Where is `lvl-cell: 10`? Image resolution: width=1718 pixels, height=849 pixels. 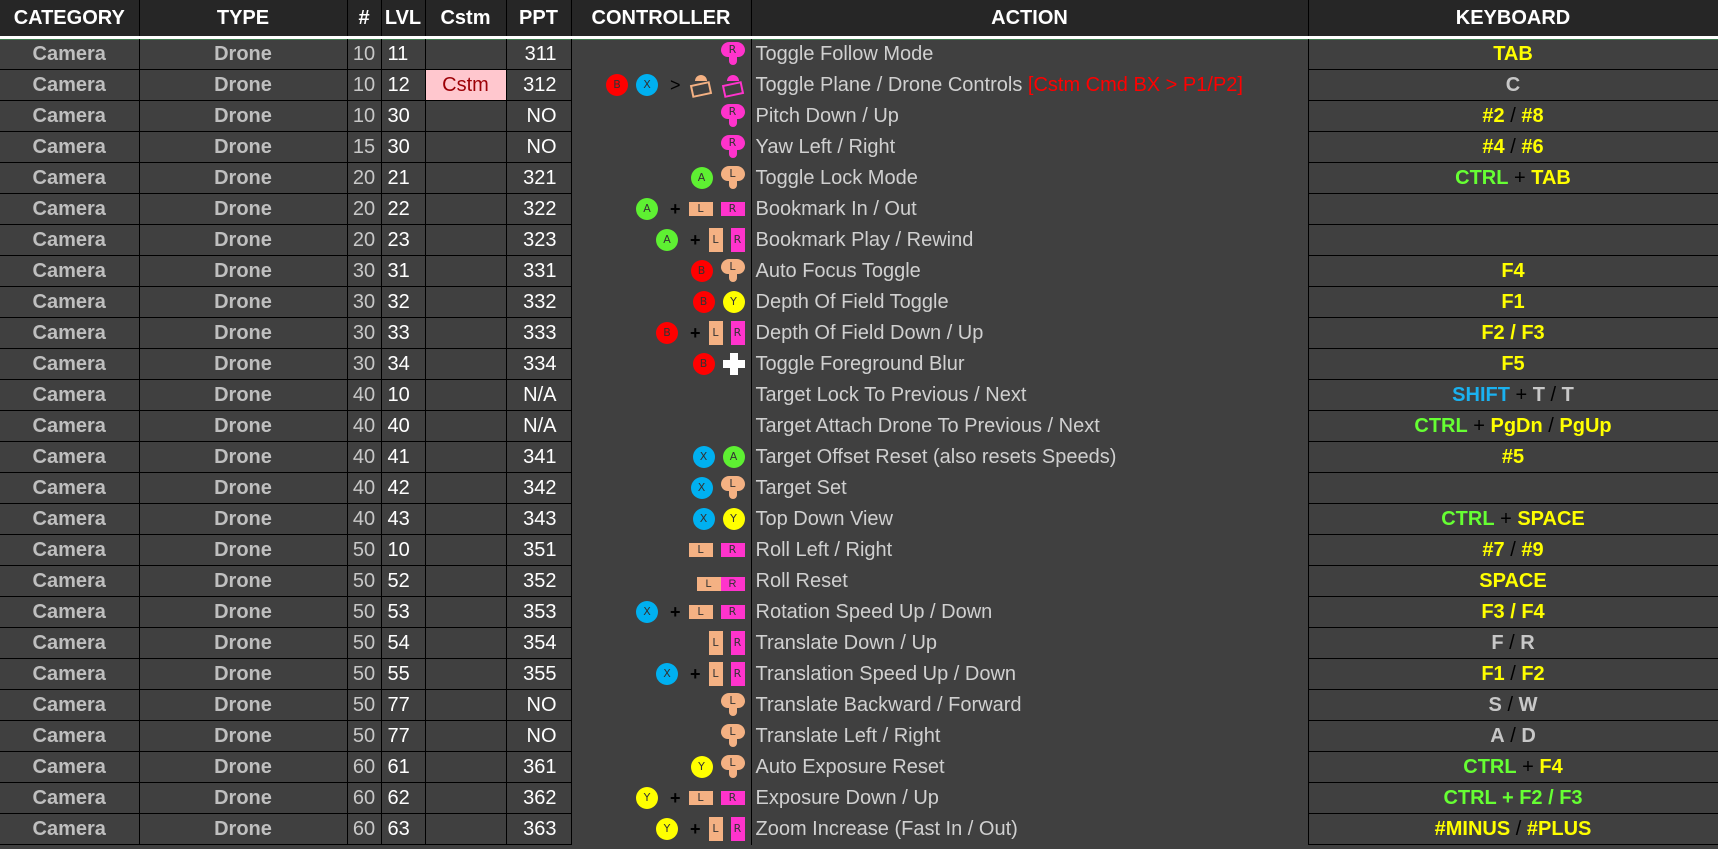
lvl-cell: 10 is located at coordinates (403, 395).